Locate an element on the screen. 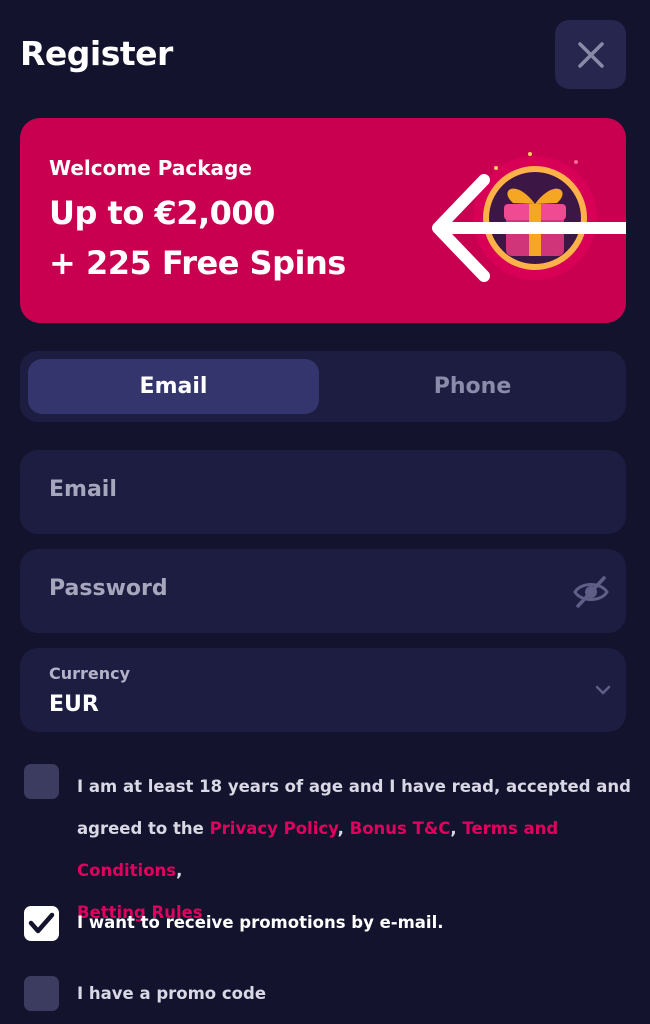  promo-code-label: I have a promo code is located at coordinates (172, 993).